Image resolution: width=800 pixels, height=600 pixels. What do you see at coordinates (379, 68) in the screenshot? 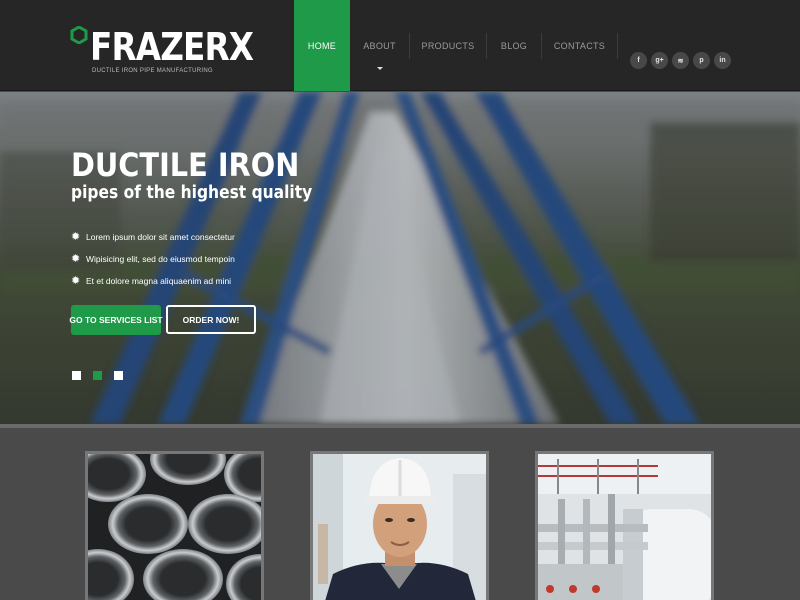
I see `chevron-down-icon` at bounding box center [379, 68].